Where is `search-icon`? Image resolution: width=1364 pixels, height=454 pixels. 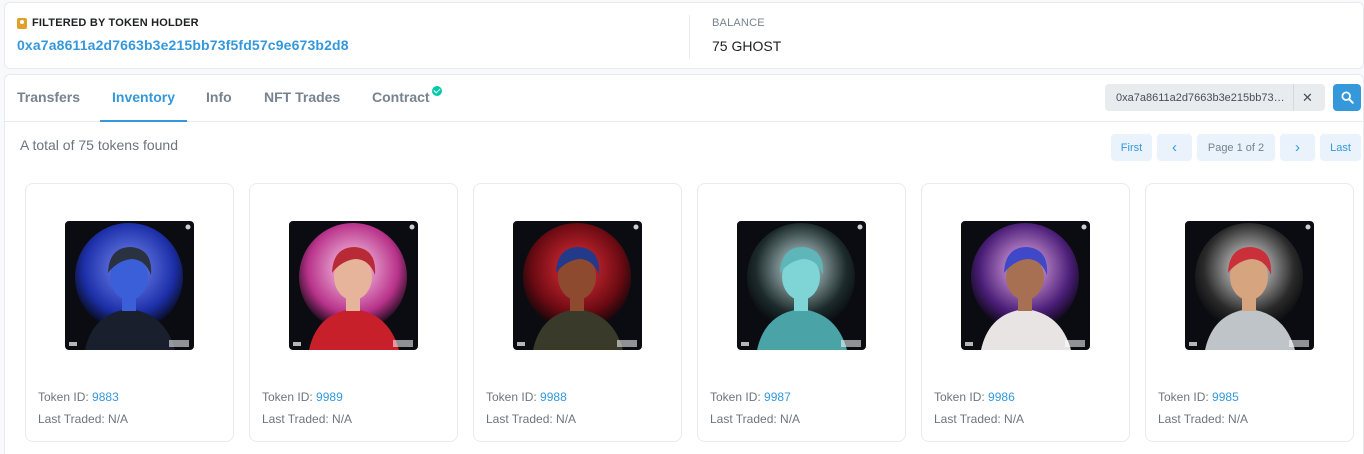 search-icon is located at coordinates (1347, 97).